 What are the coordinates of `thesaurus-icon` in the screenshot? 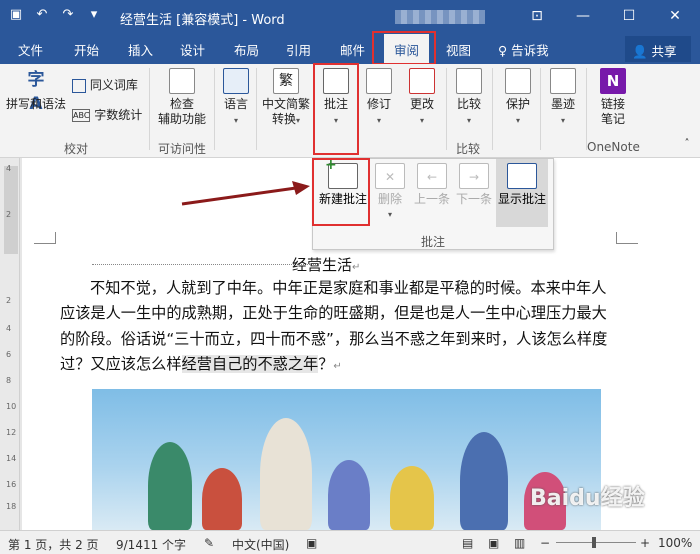 It's located at (79, 85).